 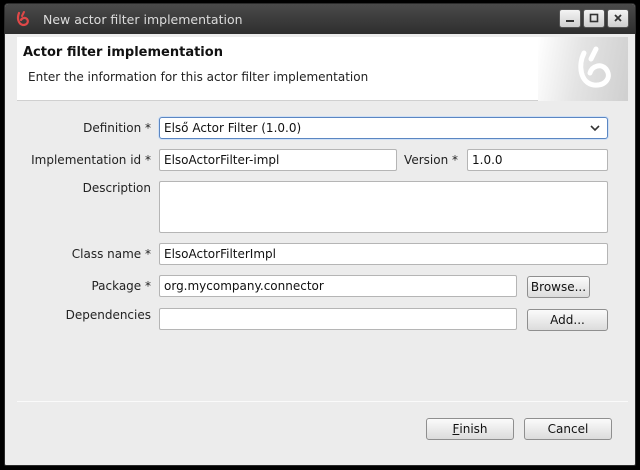 I want to click on definition-label: Definition *, so click(x=117, y=128).